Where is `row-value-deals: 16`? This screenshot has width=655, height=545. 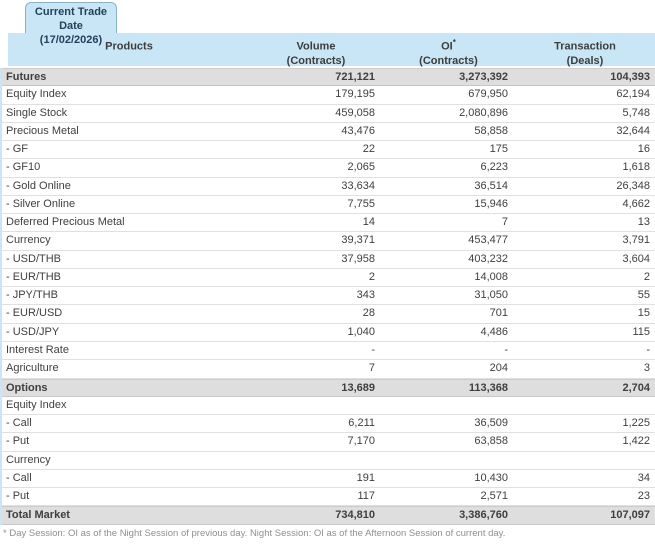
row-value-deals: 16 is located at coordinates (643, 149).